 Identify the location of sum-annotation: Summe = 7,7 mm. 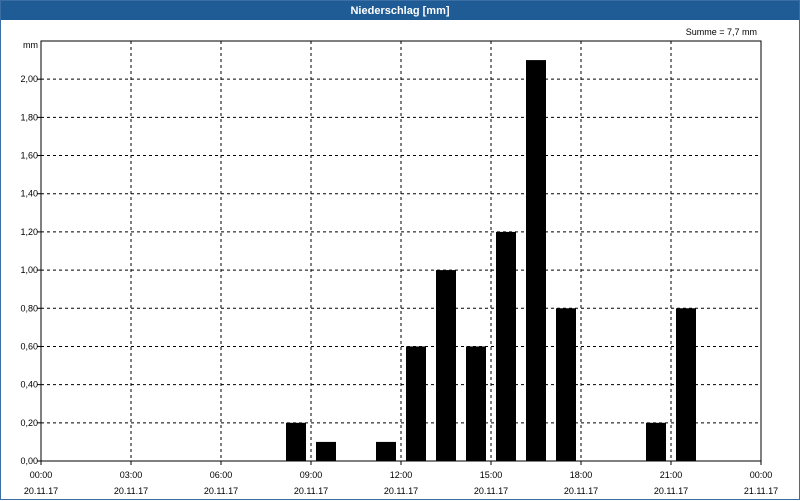
(721, 32).